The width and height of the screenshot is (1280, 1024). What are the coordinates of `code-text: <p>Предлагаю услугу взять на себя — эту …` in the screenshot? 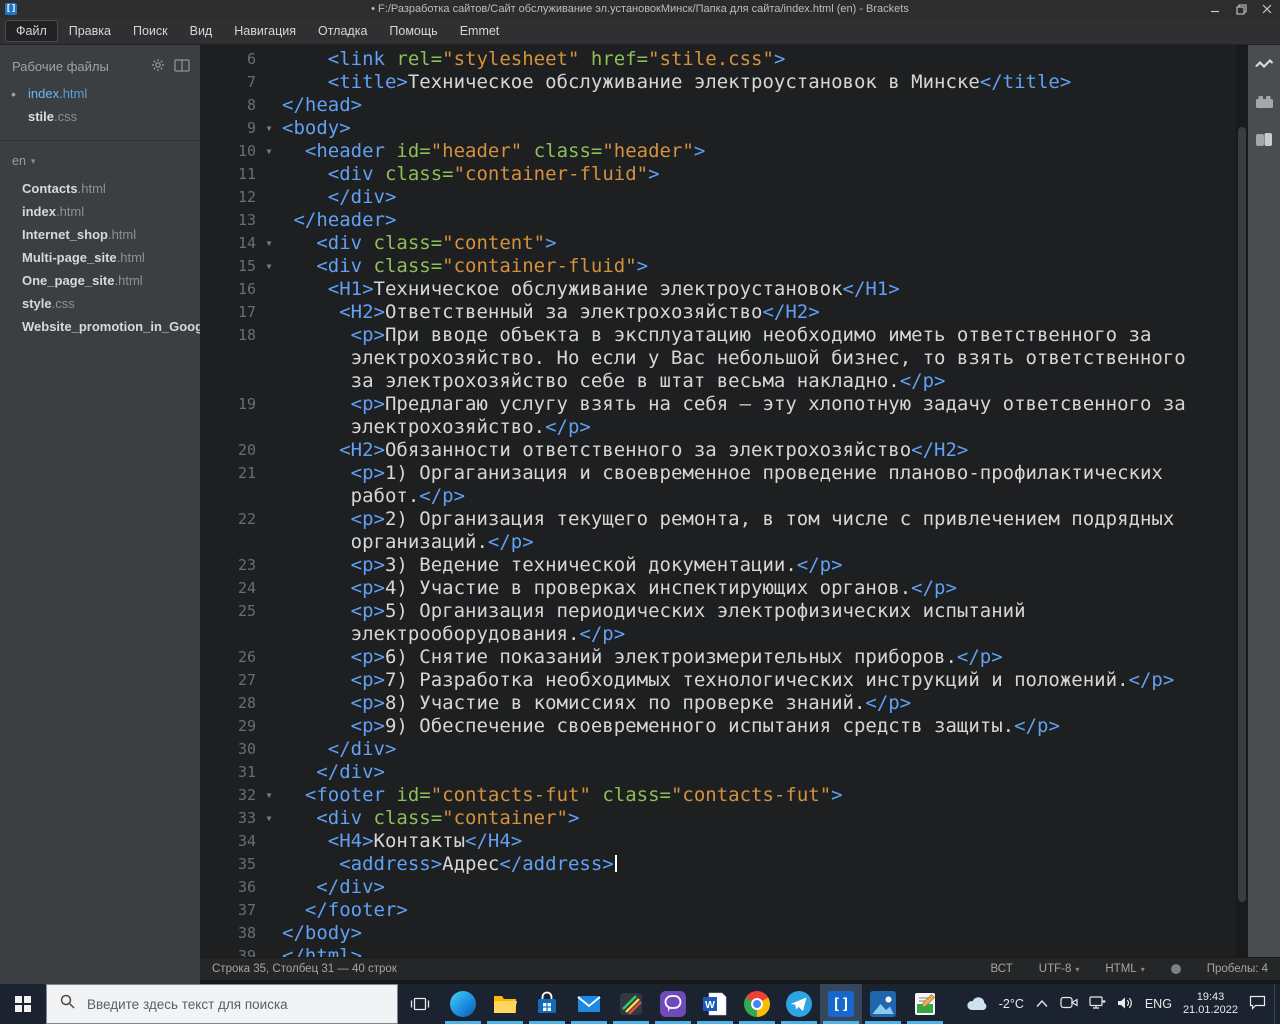 It's located at (759, 404).